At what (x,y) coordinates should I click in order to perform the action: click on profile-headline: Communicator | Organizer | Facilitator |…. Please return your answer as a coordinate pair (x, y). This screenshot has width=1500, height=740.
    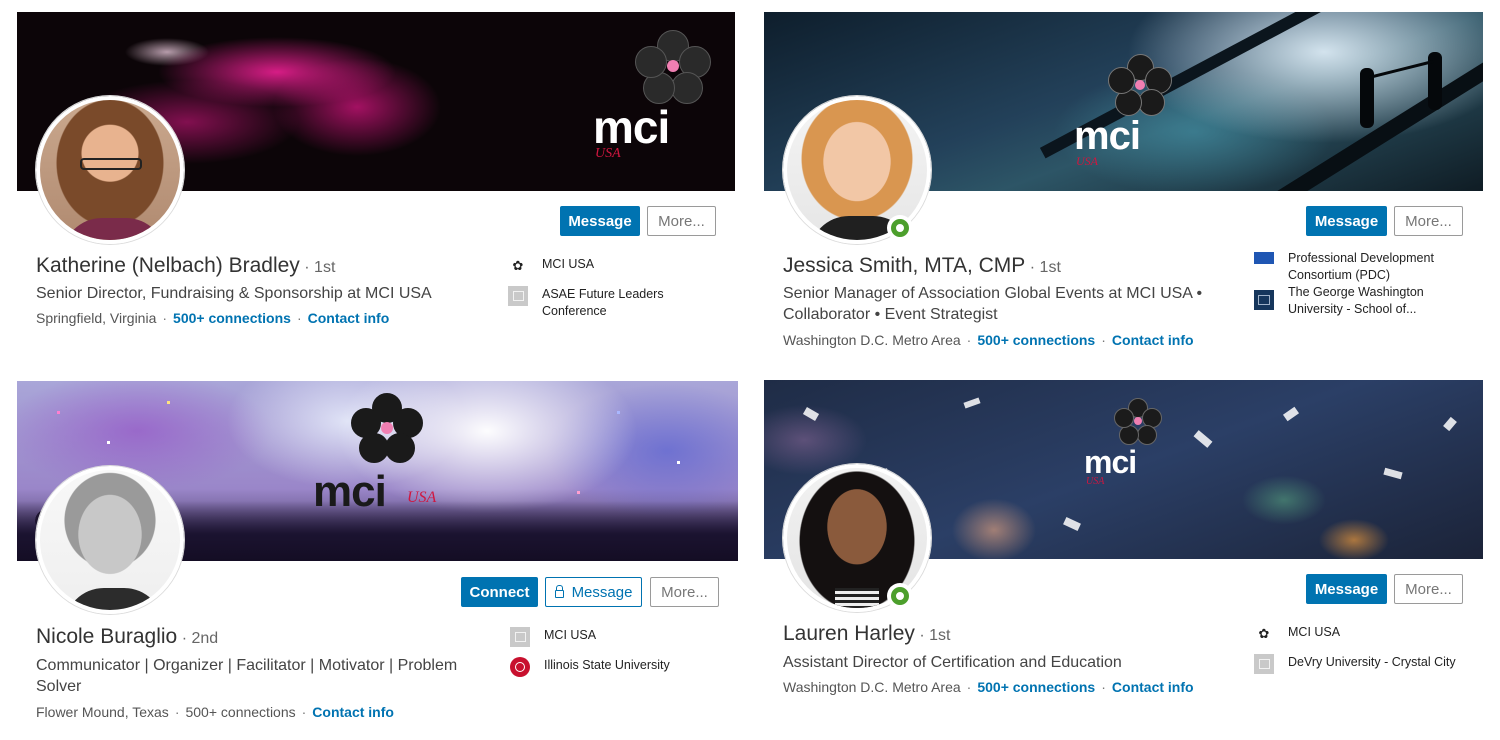
    Looking at the image, I should click on (247, 676).